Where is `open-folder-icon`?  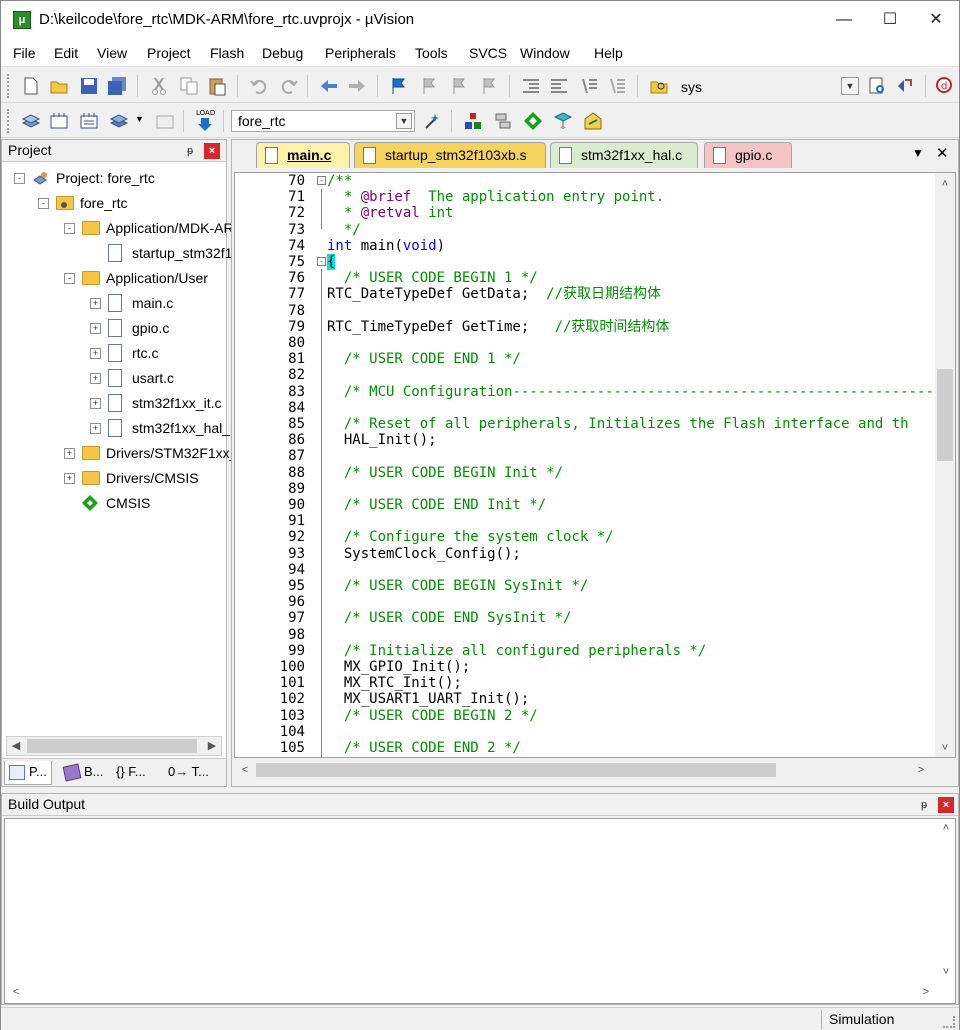 open-folder-icon is located at coordinates (59, 86).